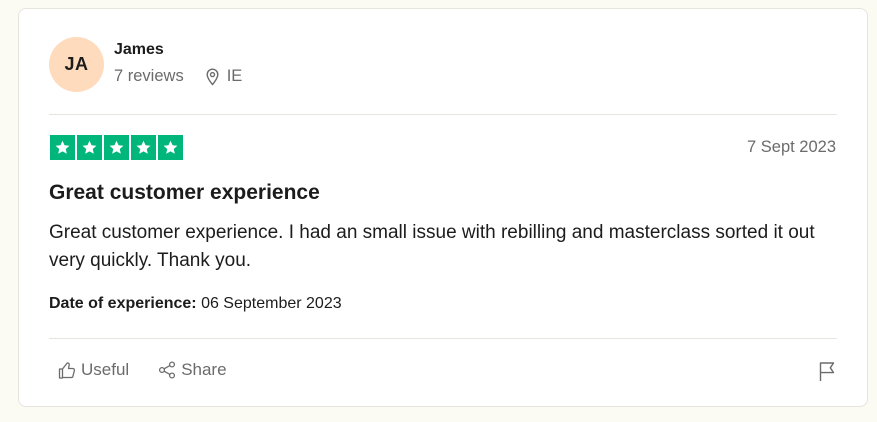 This screenshot has width=877, height=422. What do you see at coordinates (123, 303) in the screenshot?
I see `experience-label: Date of experience:` at bounding box center [123, 303].